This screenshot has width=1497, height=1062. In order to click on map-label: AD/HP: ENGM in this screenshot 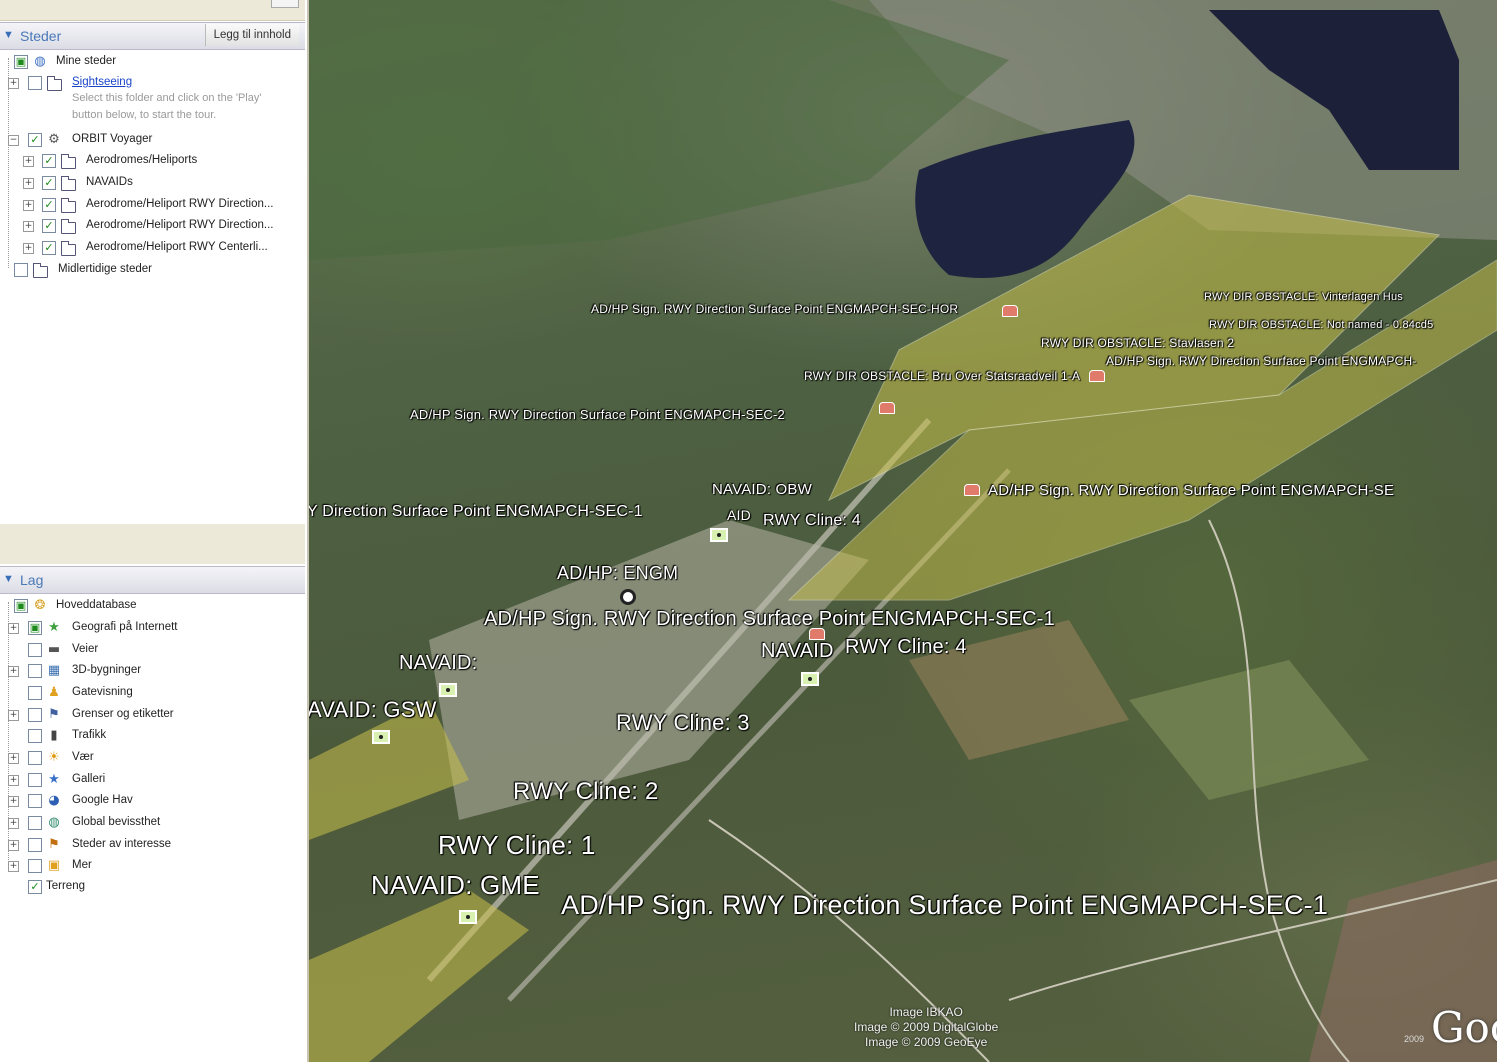, I will do `click(617, 573)`.